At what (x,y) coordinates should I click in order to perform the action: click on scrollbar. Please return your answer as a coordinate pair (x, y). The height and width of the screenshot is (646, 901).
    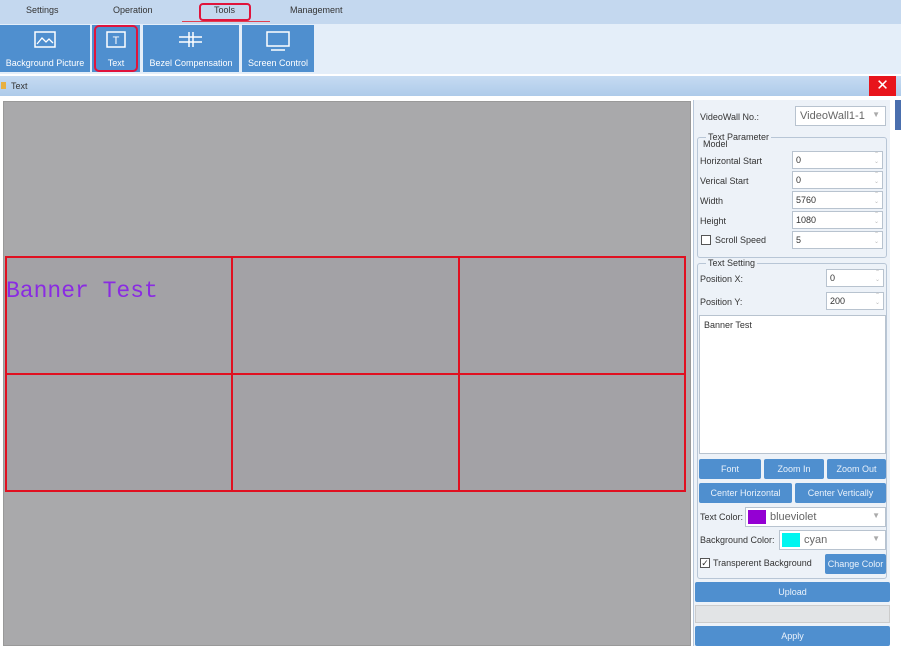
    Looking at the image, I should click on (898, 115).